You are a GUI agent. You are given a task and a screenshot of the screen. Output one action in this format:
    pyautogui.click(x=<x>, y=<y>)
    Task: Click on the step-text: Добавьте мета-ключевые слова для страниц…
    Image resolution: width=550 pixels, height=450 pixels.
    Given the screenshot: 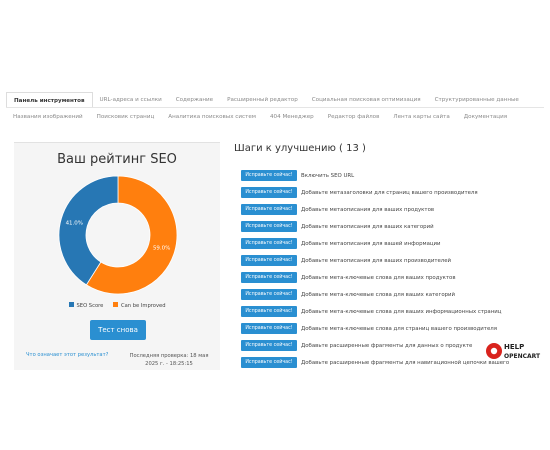 What is the action you would take?
    pyautogui.click(x=399, y=328)
    